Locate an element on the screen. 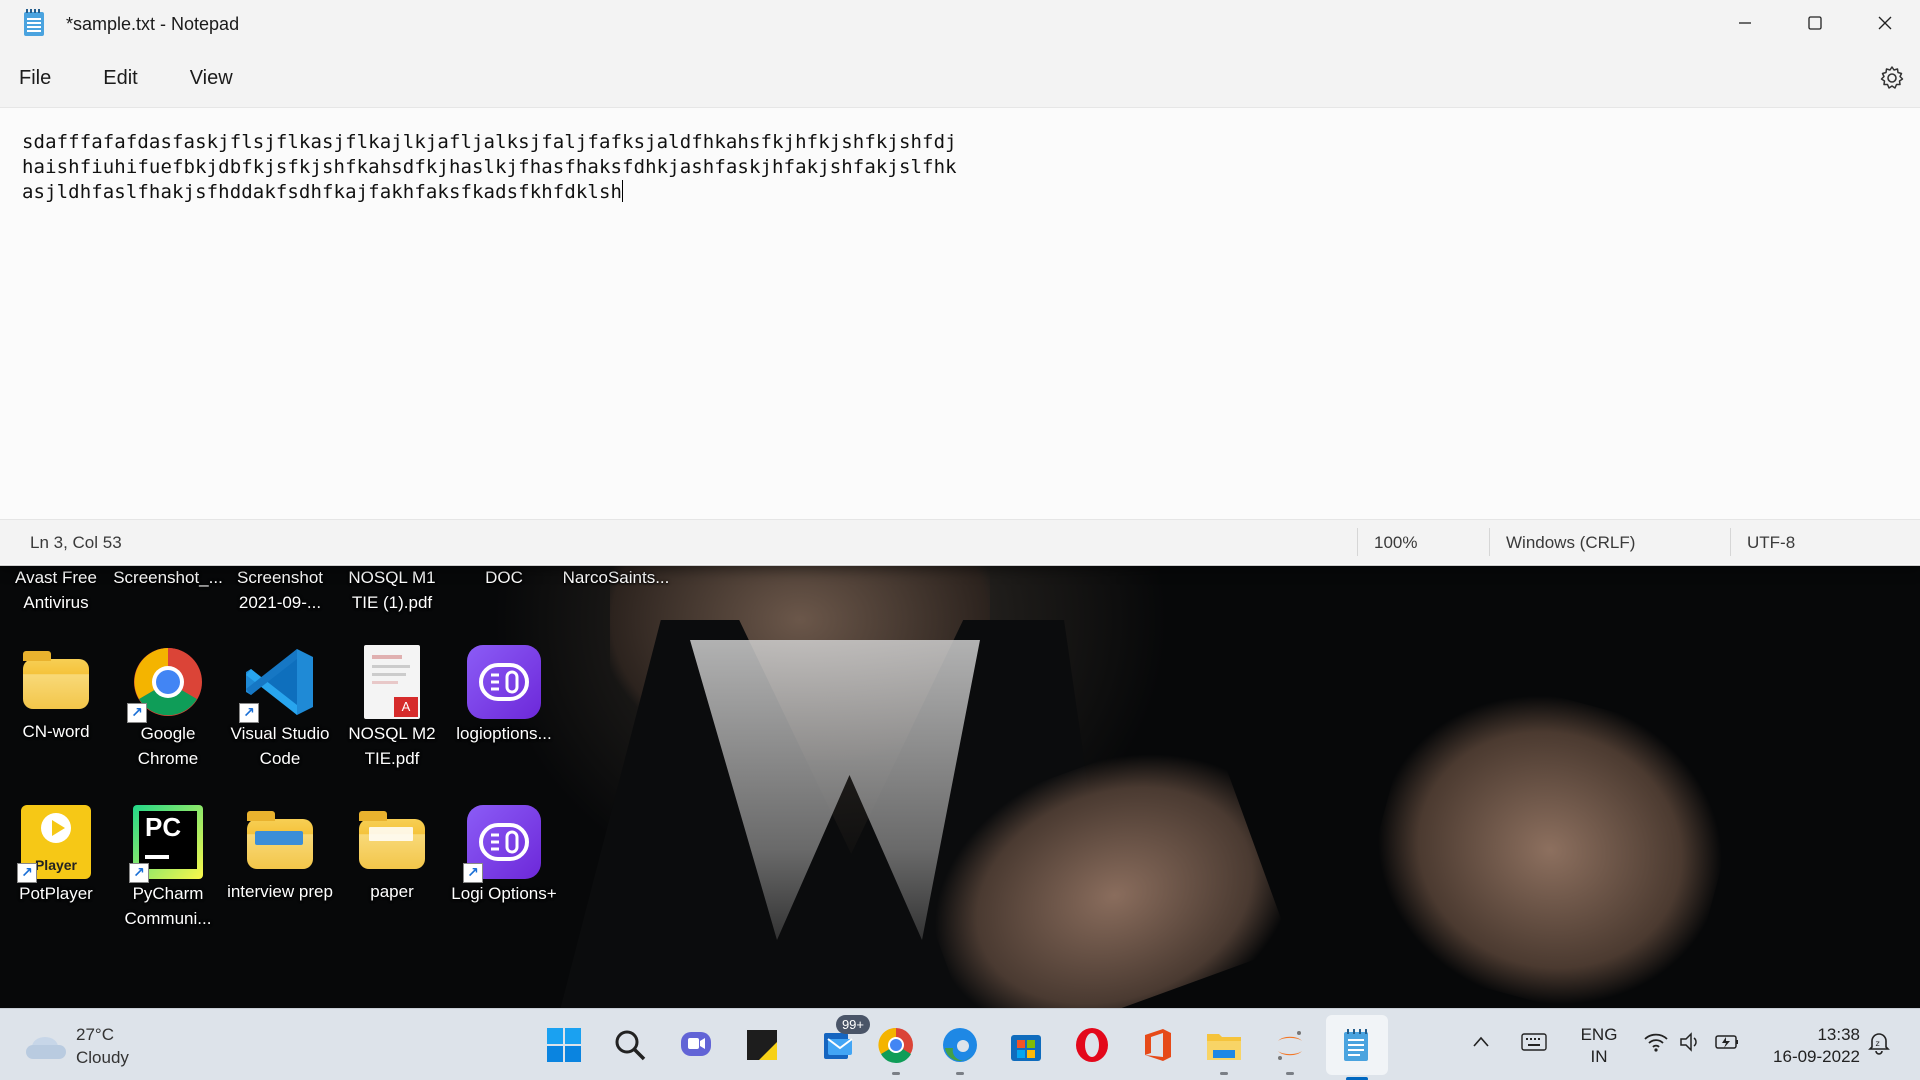  taskbar-jupyter is located at coordinates (1290, 1050).